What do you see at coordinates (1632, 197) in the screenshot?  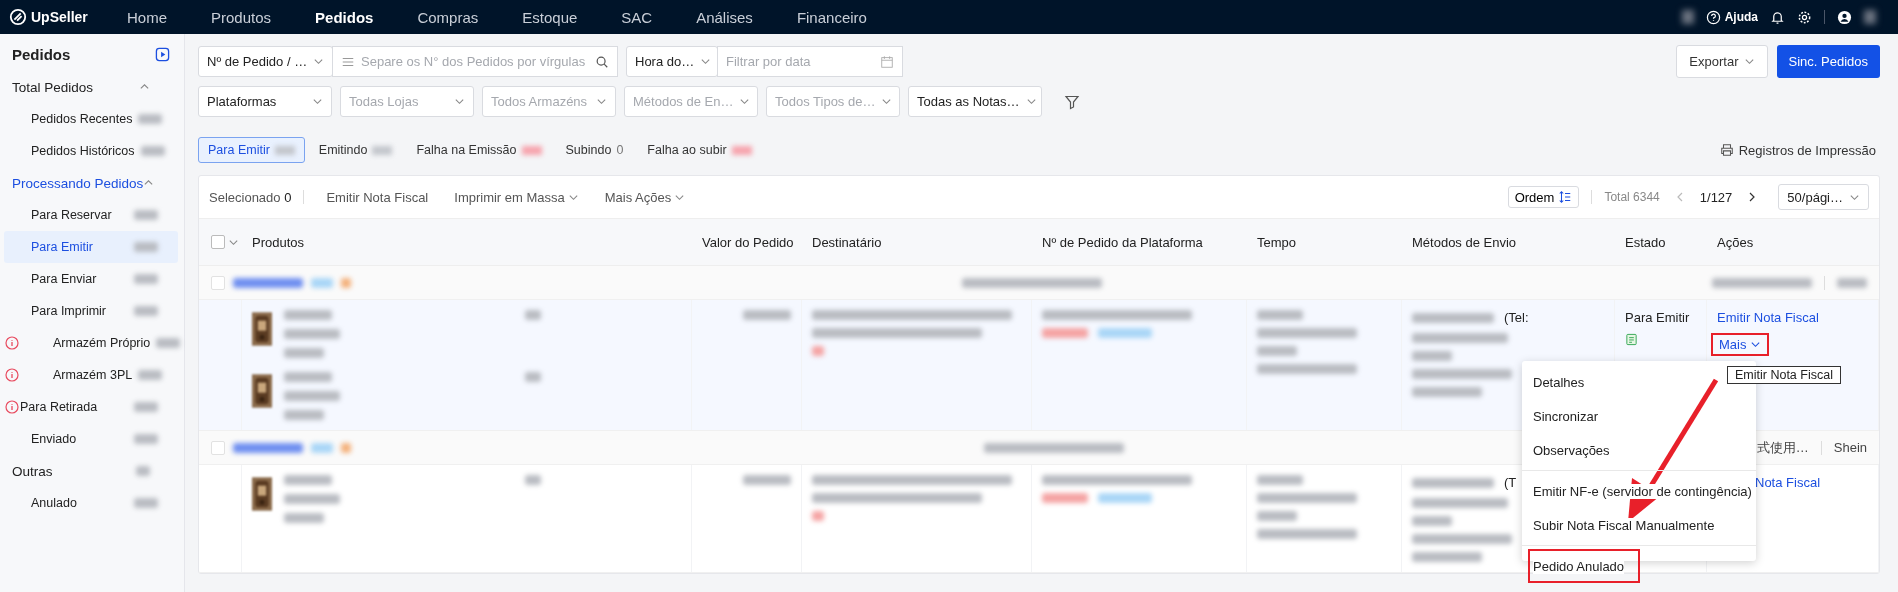 I see `total-count: Total 6344` at bounding box center [1632, 197].